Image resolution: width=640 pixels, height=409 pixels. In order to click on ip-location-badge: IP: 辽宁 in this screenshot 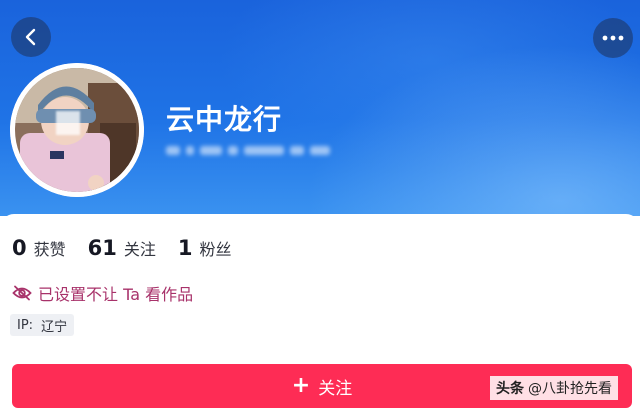, I will do `click(42, 325)`.